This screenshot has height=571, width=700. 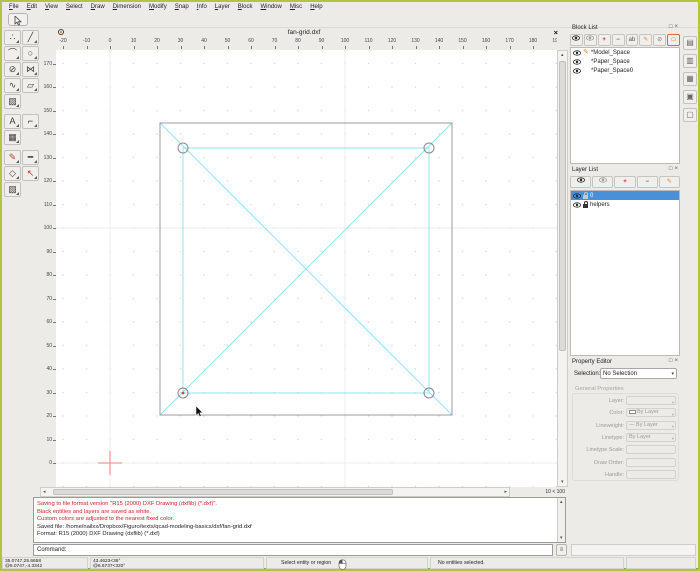 What do you see at coordinates (676, 169) in the screenshot?
I see `layer-list-close-button: ×` at bounding box center [676, 169].